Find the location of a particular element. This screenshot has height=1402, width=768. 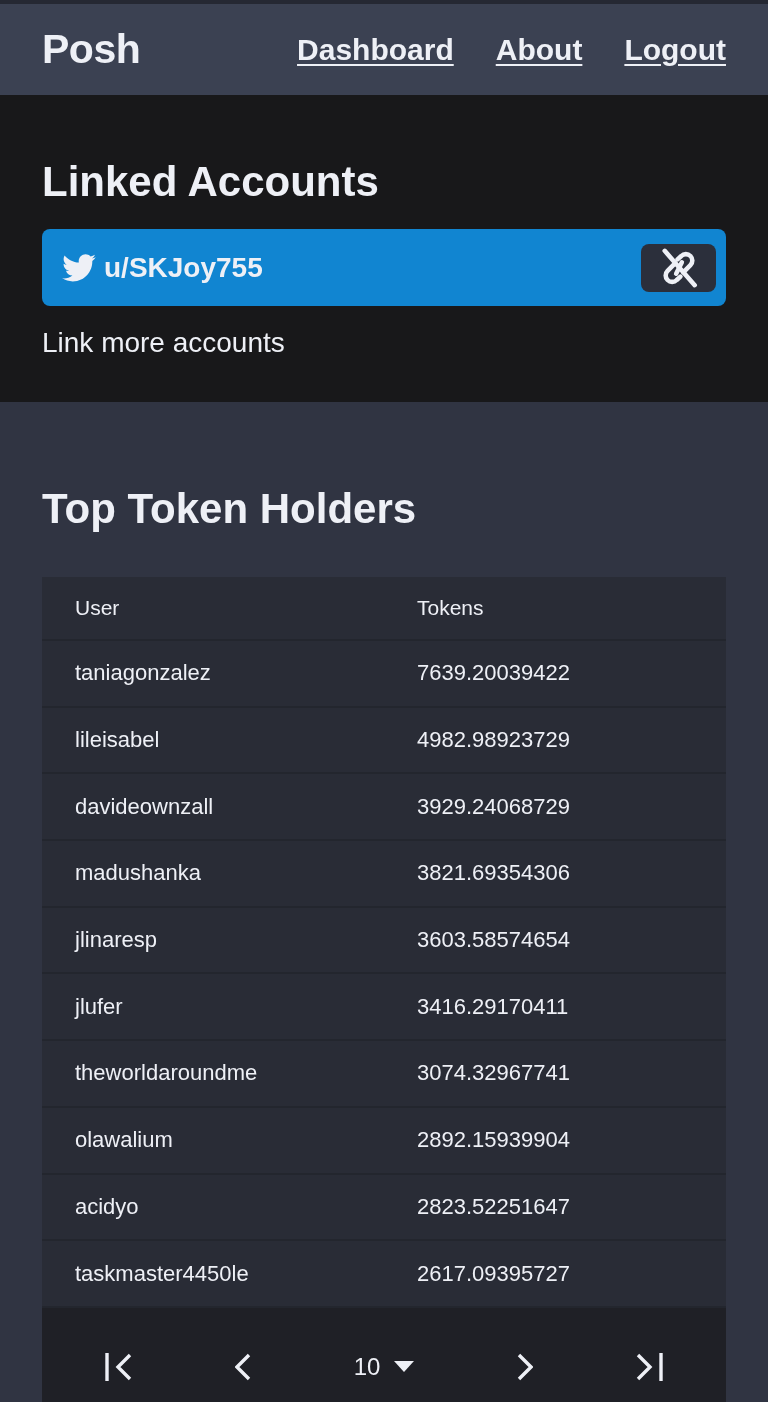

table-cell-text: 2823.52251647 is located at coordinates (493, 1206).